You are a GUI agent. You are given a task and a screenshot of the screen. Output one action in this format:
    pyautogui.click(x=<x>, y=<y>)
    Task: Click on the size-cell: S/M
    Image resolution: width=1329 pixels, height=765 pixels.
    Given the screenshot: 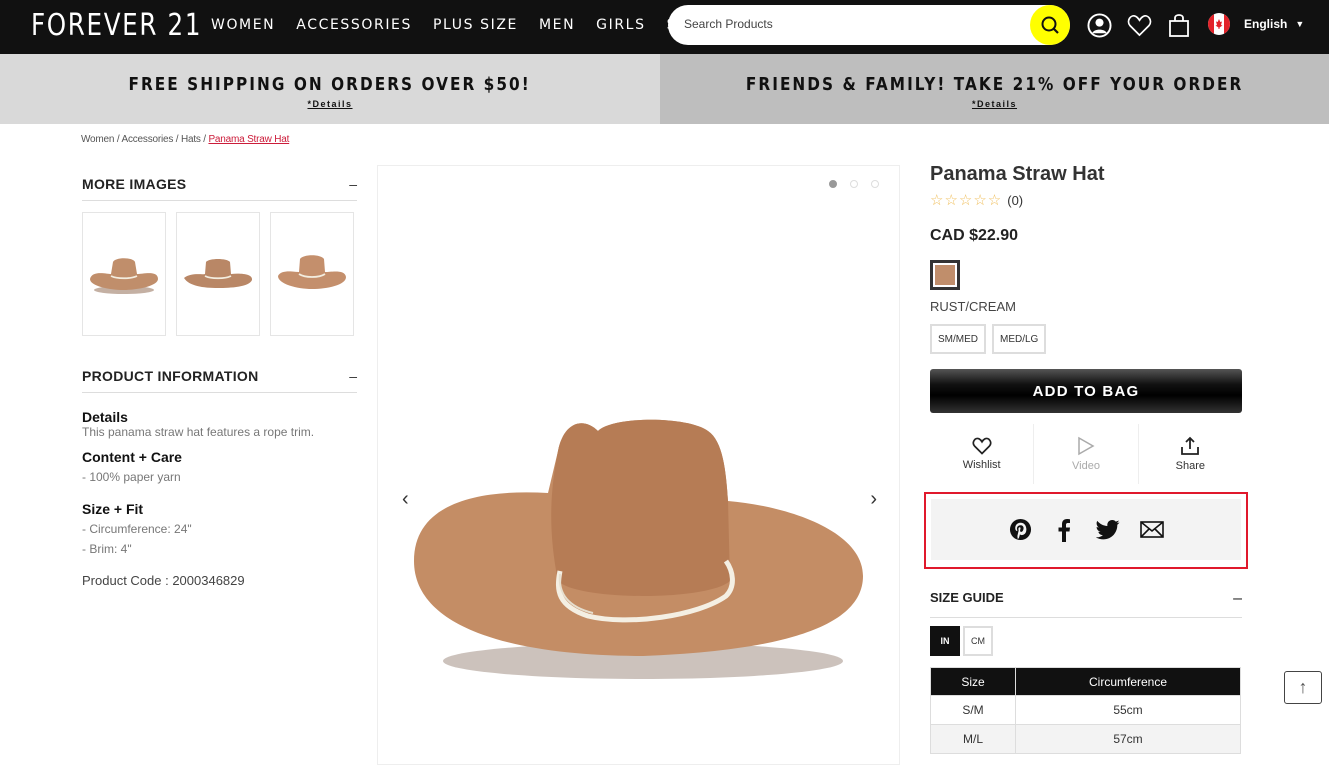 What is the action you would take?
    pyautogui.click(x=973, y=710)
    